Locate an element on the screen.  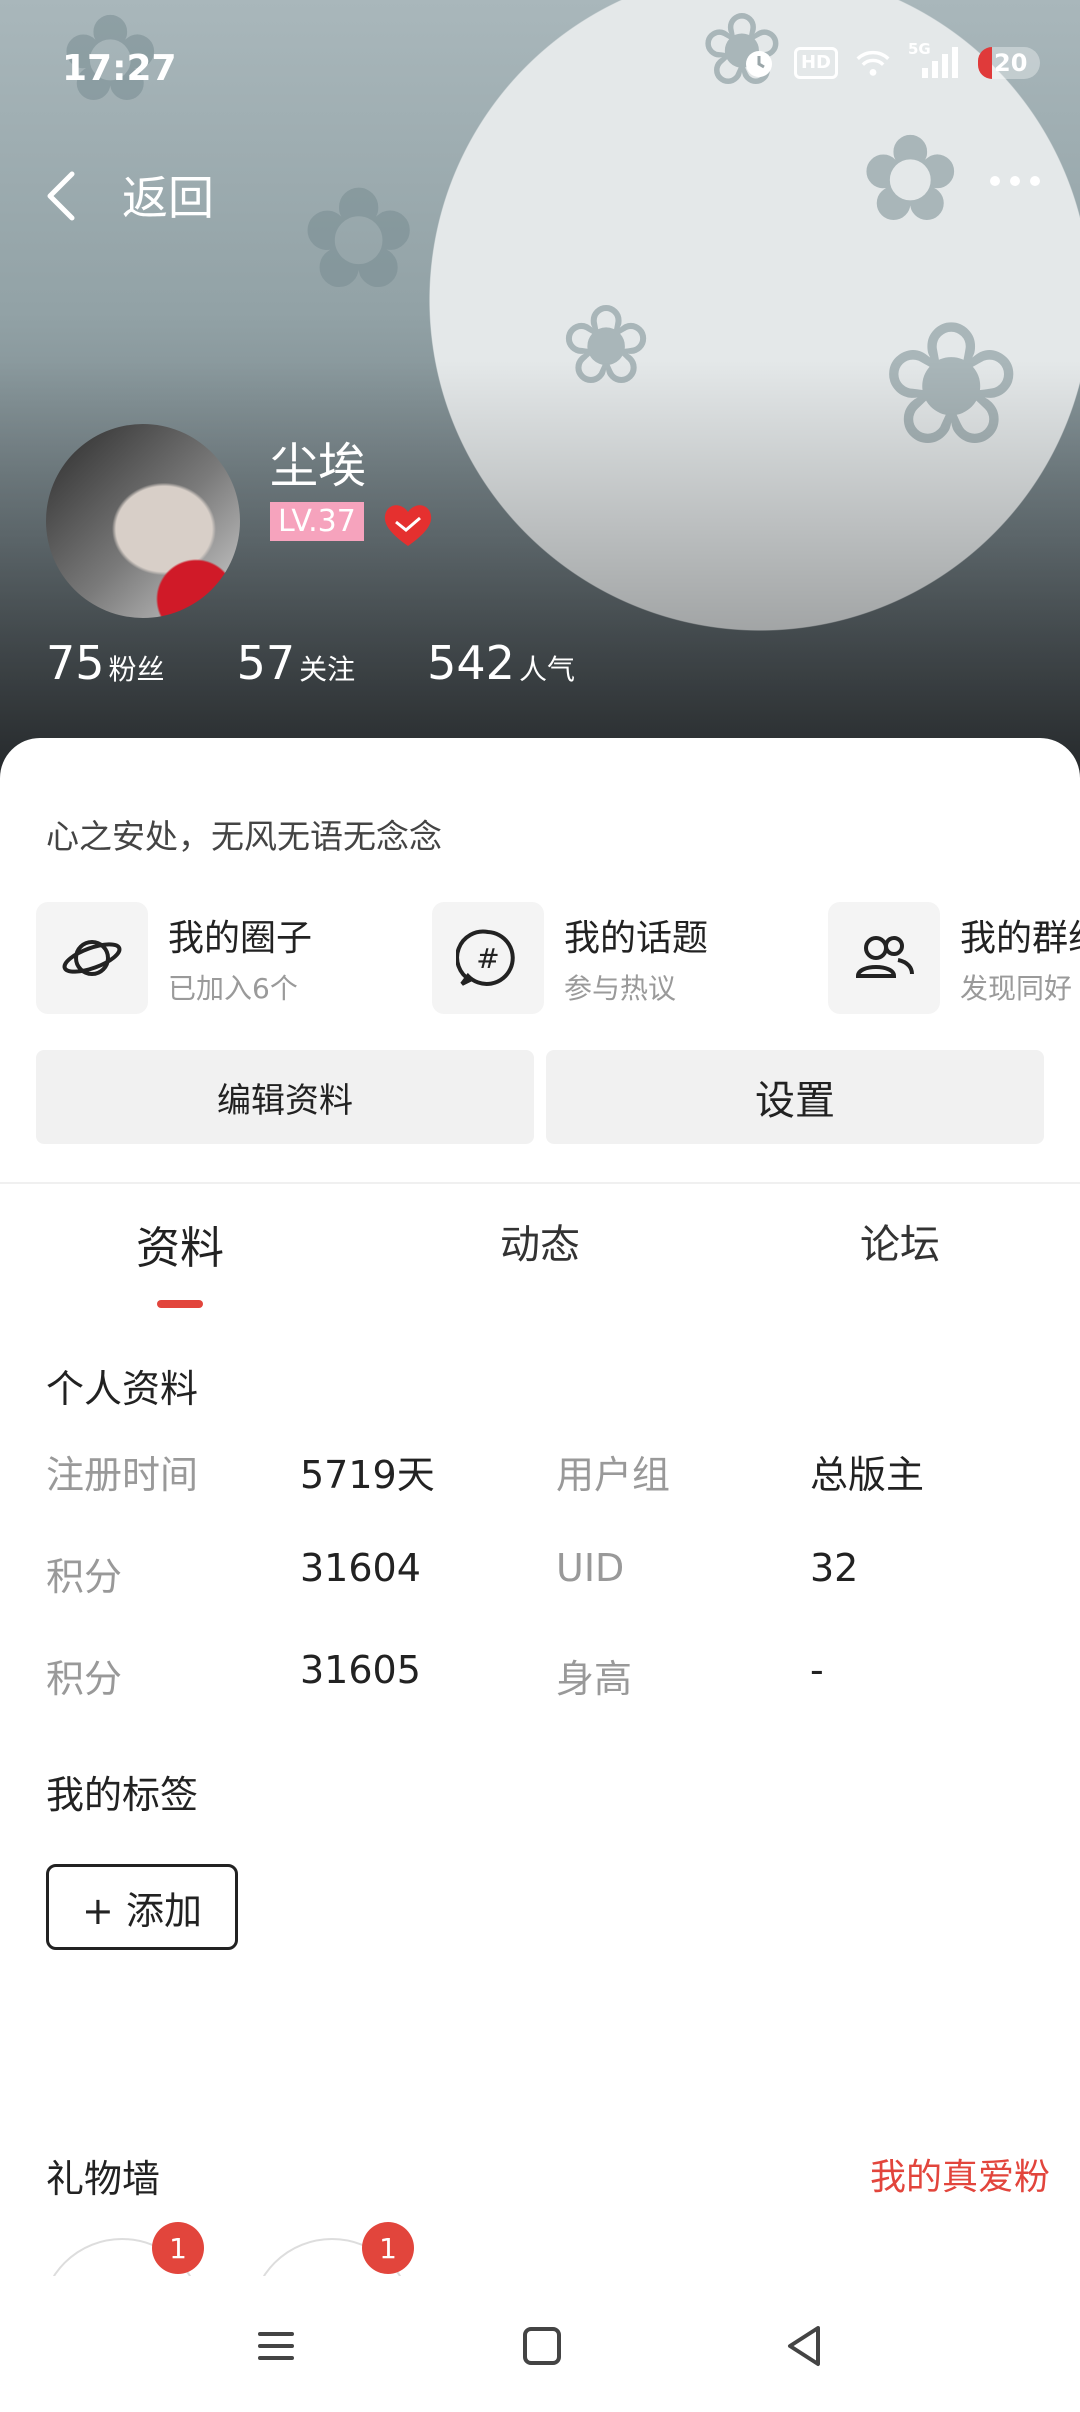
hashtag-bubble-icon: # is located at coordinates (488, 958).